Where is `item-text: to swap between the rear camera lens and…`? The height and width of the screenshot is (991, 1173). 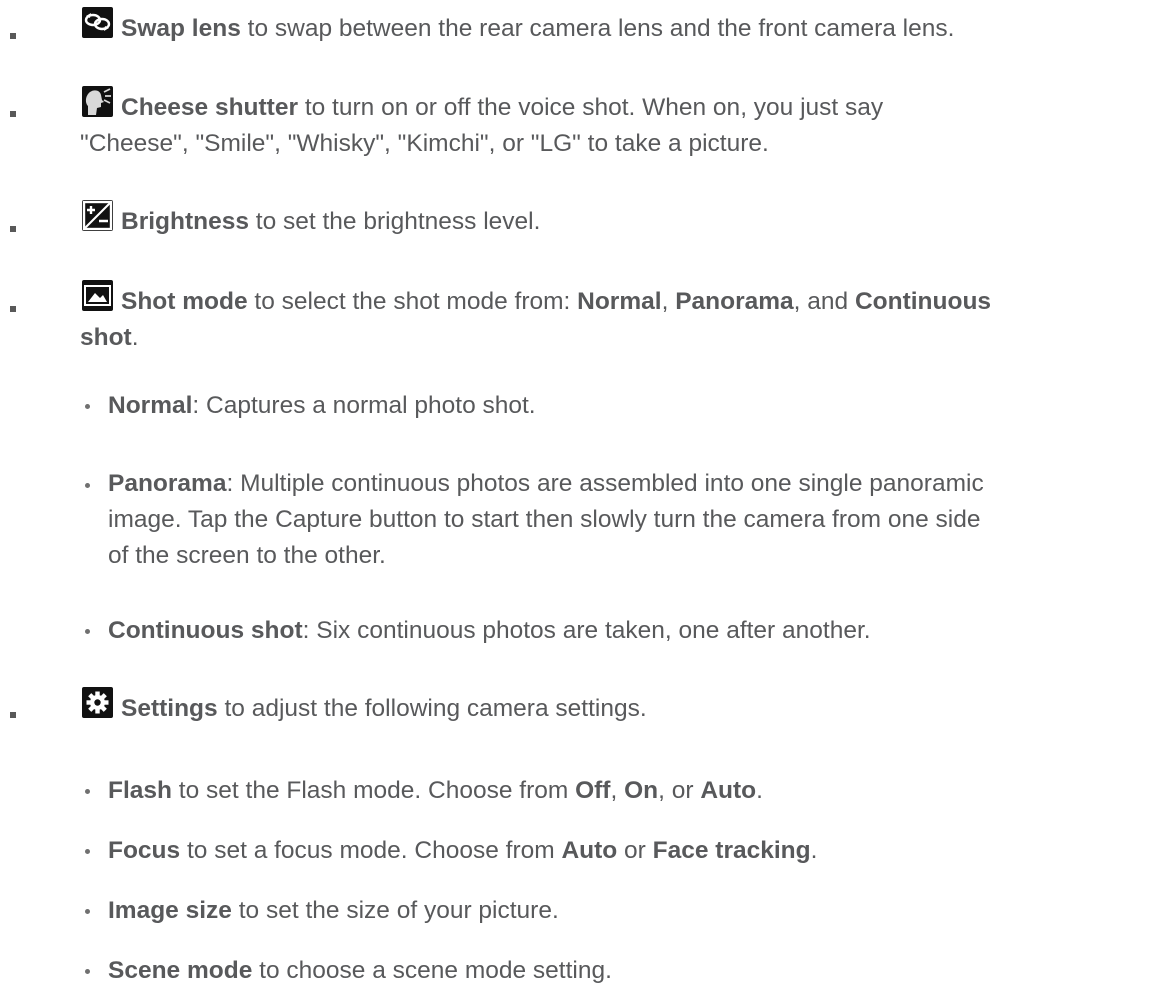
item-text: to swap between the rear camera lens and… is located at coordinates (597, 28).